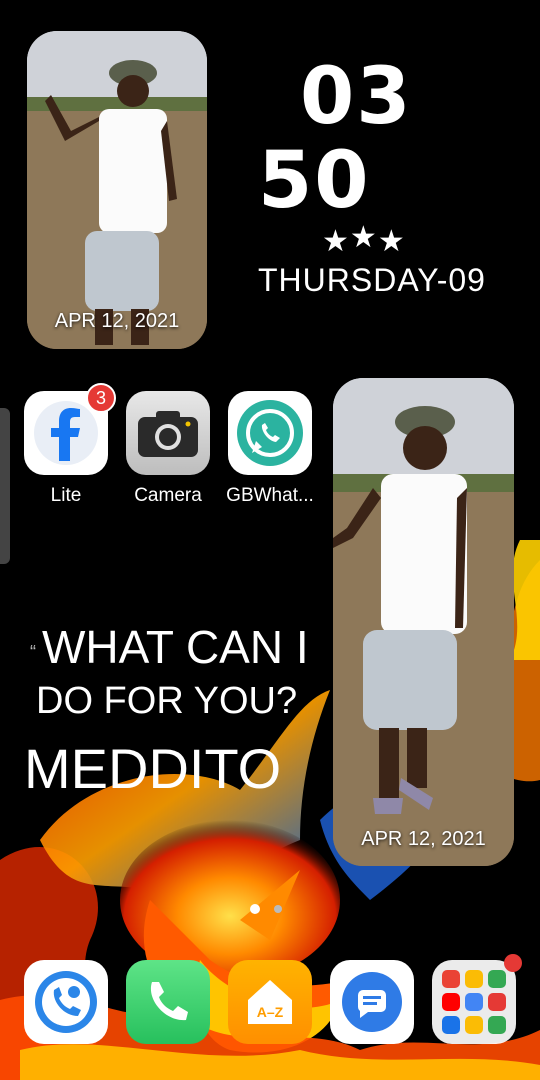 This screenshot has height=1080, width=540. I want to click on quote-text-line1: WHAT CAN I, so click(175, 647).